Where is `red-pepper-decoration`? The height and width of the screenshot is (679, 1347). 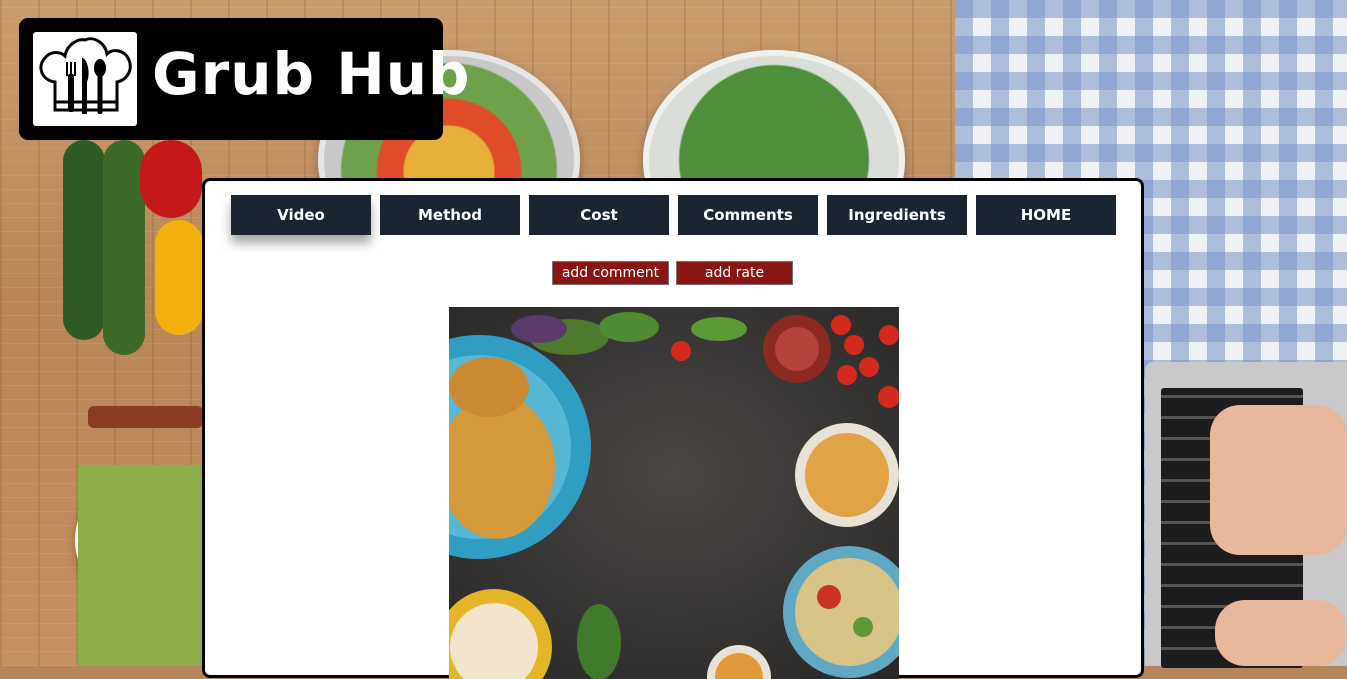
red-pepper-decoration is located at coordinates (171, 179).